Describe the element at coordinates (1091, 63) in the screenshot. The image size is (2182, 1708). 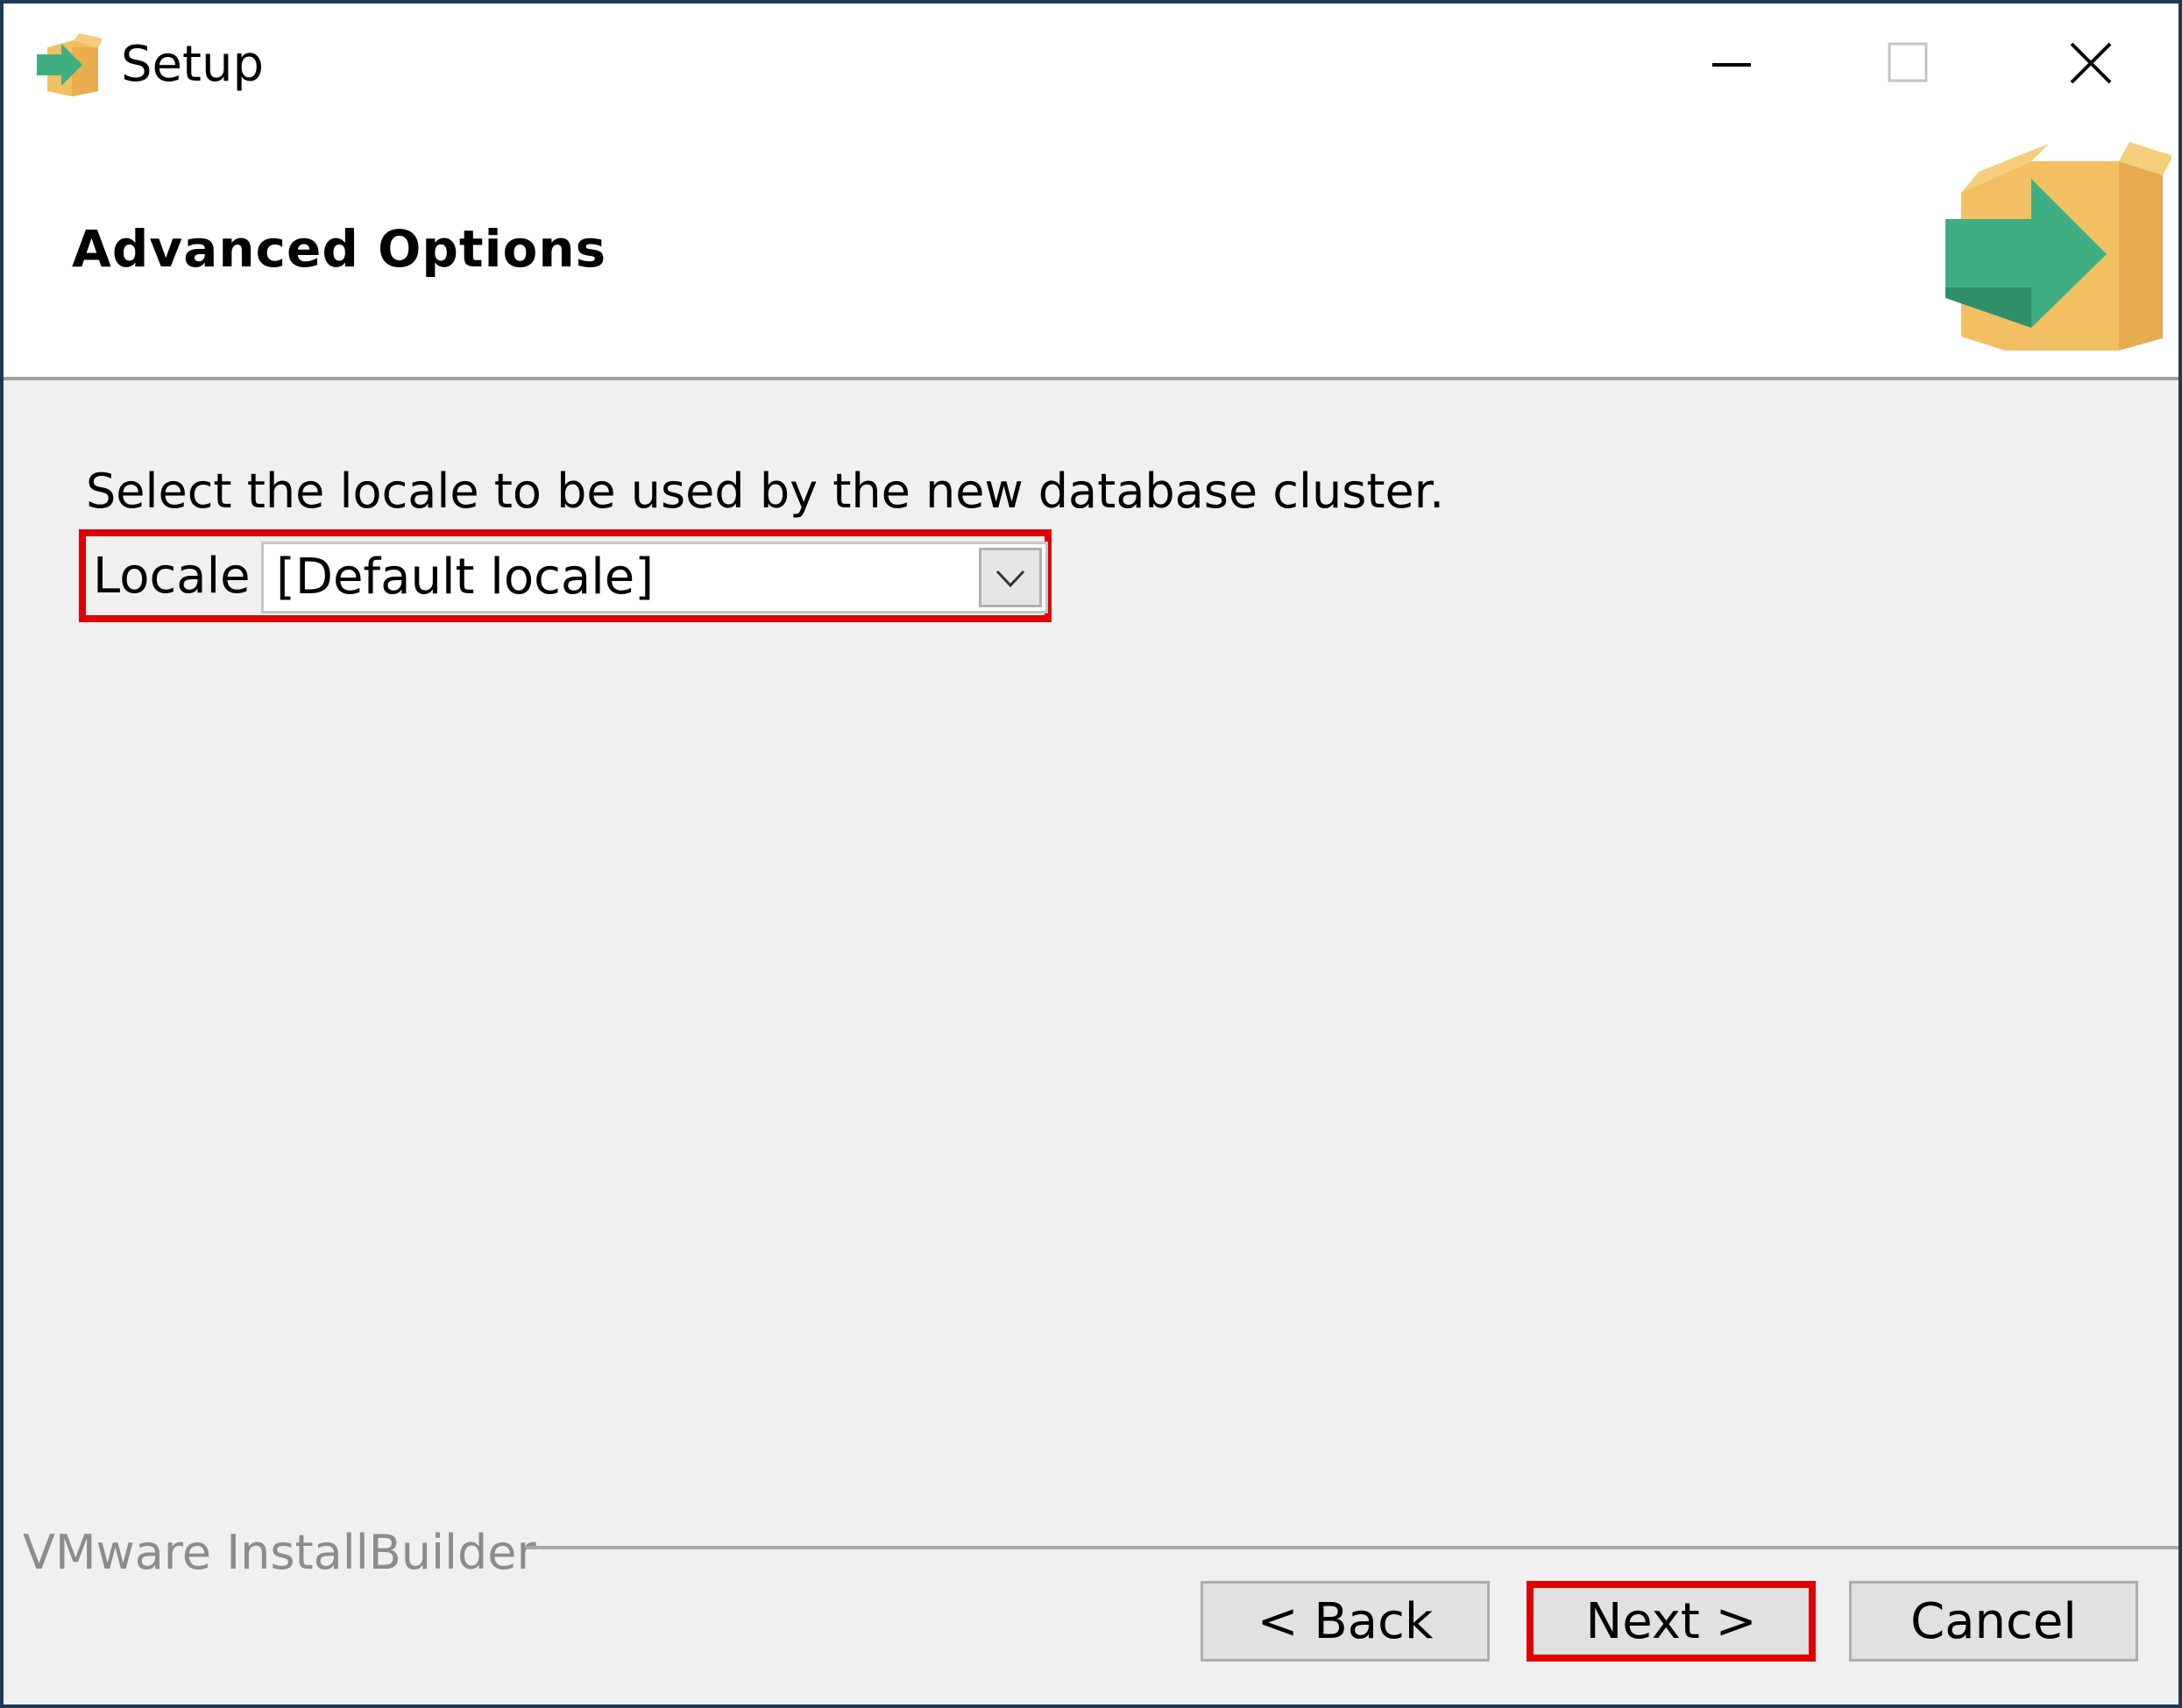
I see `title-bar: Setup` at that location.